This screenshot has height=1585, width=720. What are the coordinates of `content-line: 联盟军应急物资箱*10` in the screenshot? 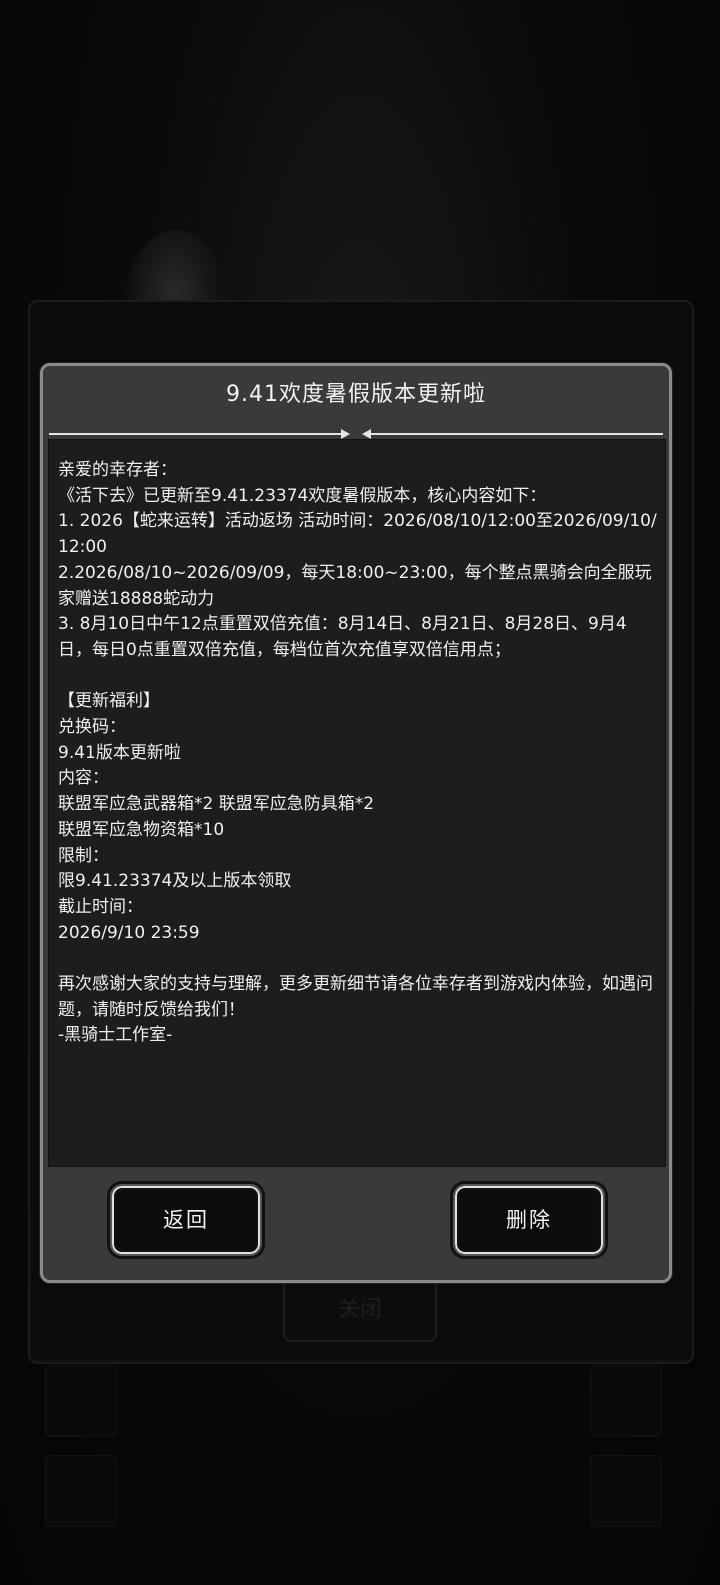 It's located at (141, 829).